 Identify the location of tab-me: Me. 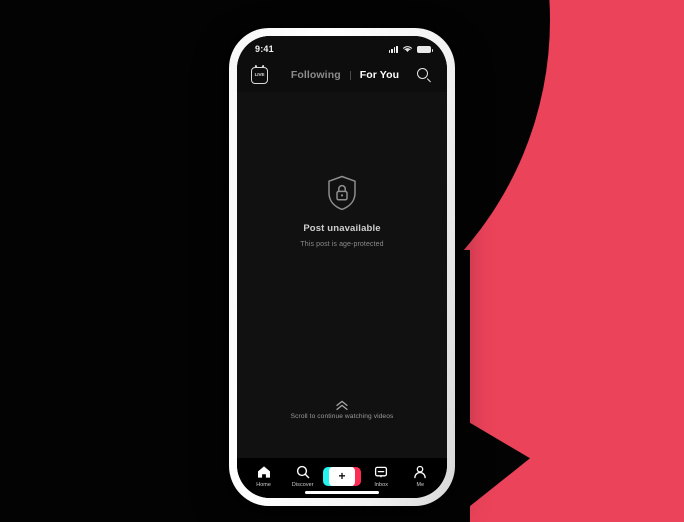
(420, 476).